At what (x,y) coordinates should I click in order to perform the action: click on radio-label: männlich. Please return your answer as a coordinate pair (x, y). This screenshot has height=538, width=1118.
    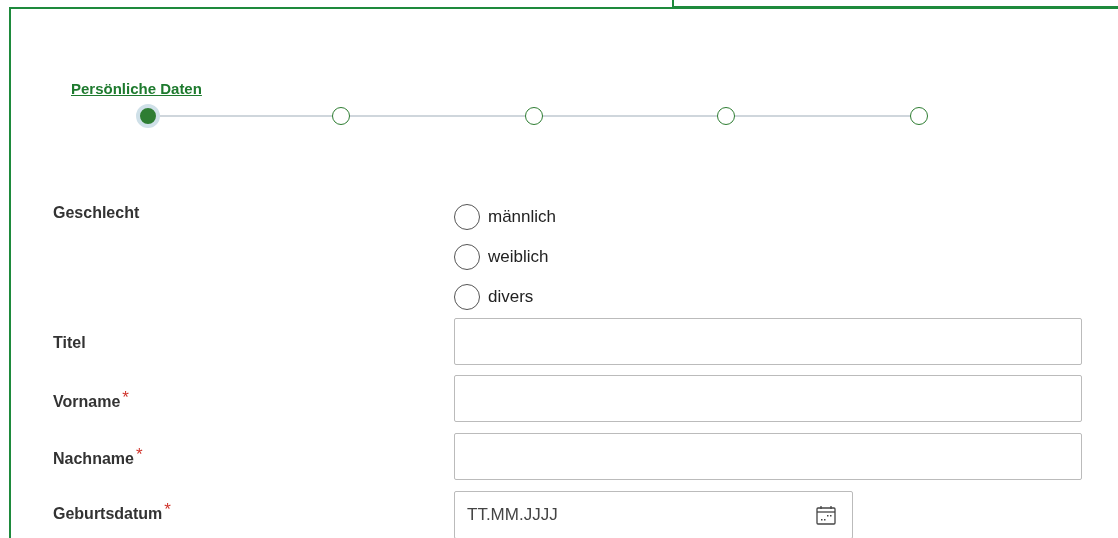
    Looking at the image, I should click on (522, 217).